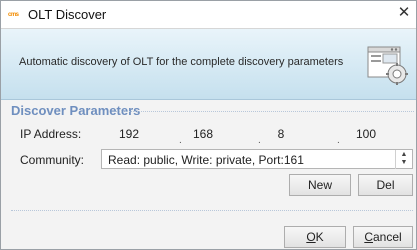  I want to click on delete-button: Del, so click(385, 185).